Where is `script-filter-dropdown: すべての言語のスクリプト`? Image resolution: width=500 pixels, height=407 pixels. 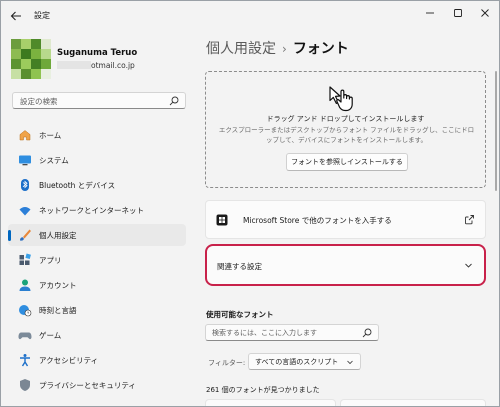 script-filter-dropdown: すべての言語のスクリプト is located at coordinates (304, 361).